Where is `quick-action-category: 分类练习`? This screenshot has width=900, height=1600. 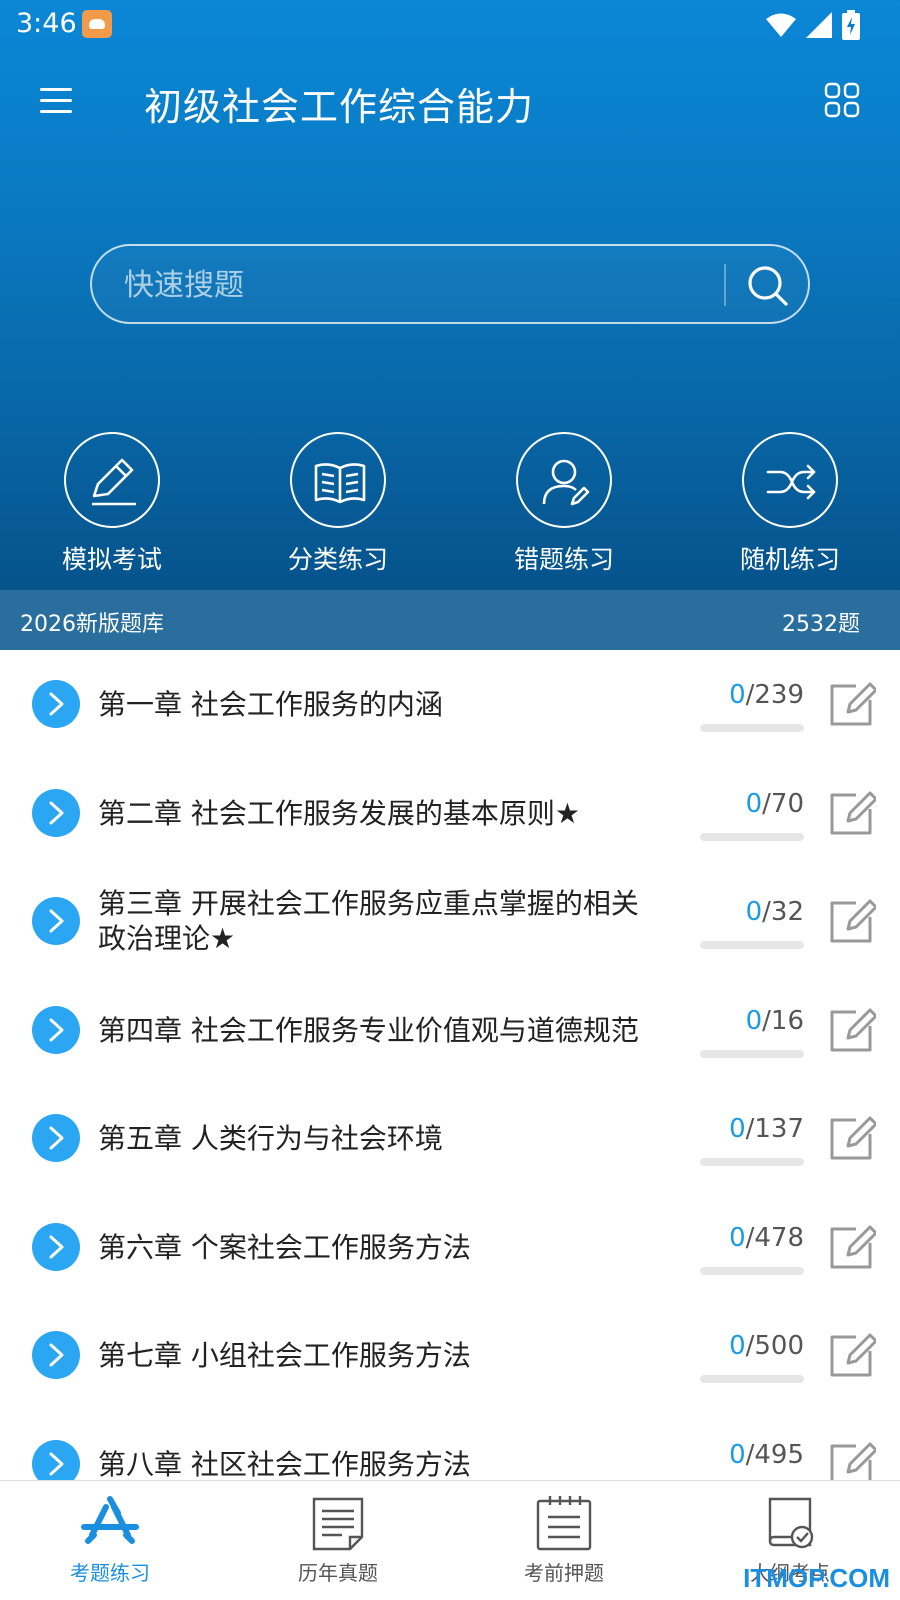
quick-action-category: 分类练习 is located at coordinates (338, 504).